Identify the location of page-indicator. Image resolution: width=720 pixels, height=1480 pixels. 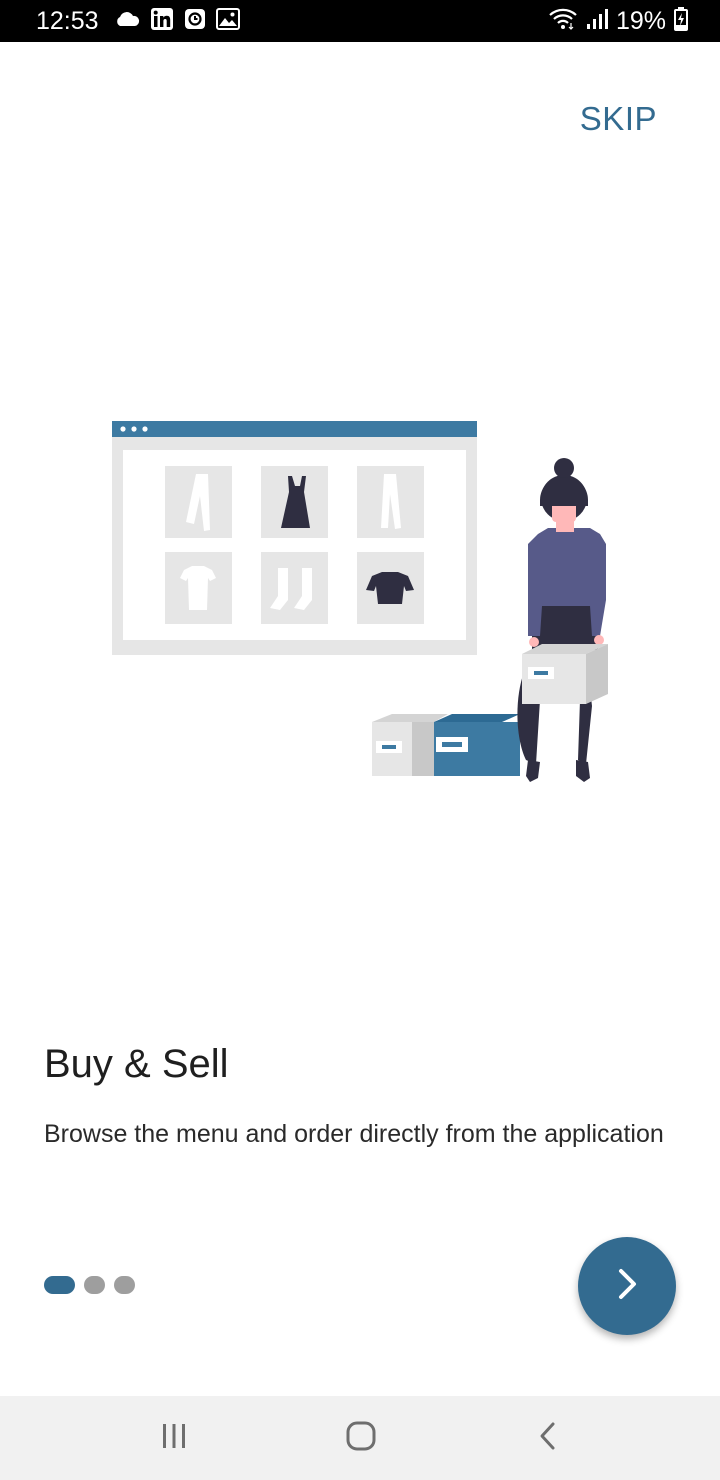
(89, 1285).